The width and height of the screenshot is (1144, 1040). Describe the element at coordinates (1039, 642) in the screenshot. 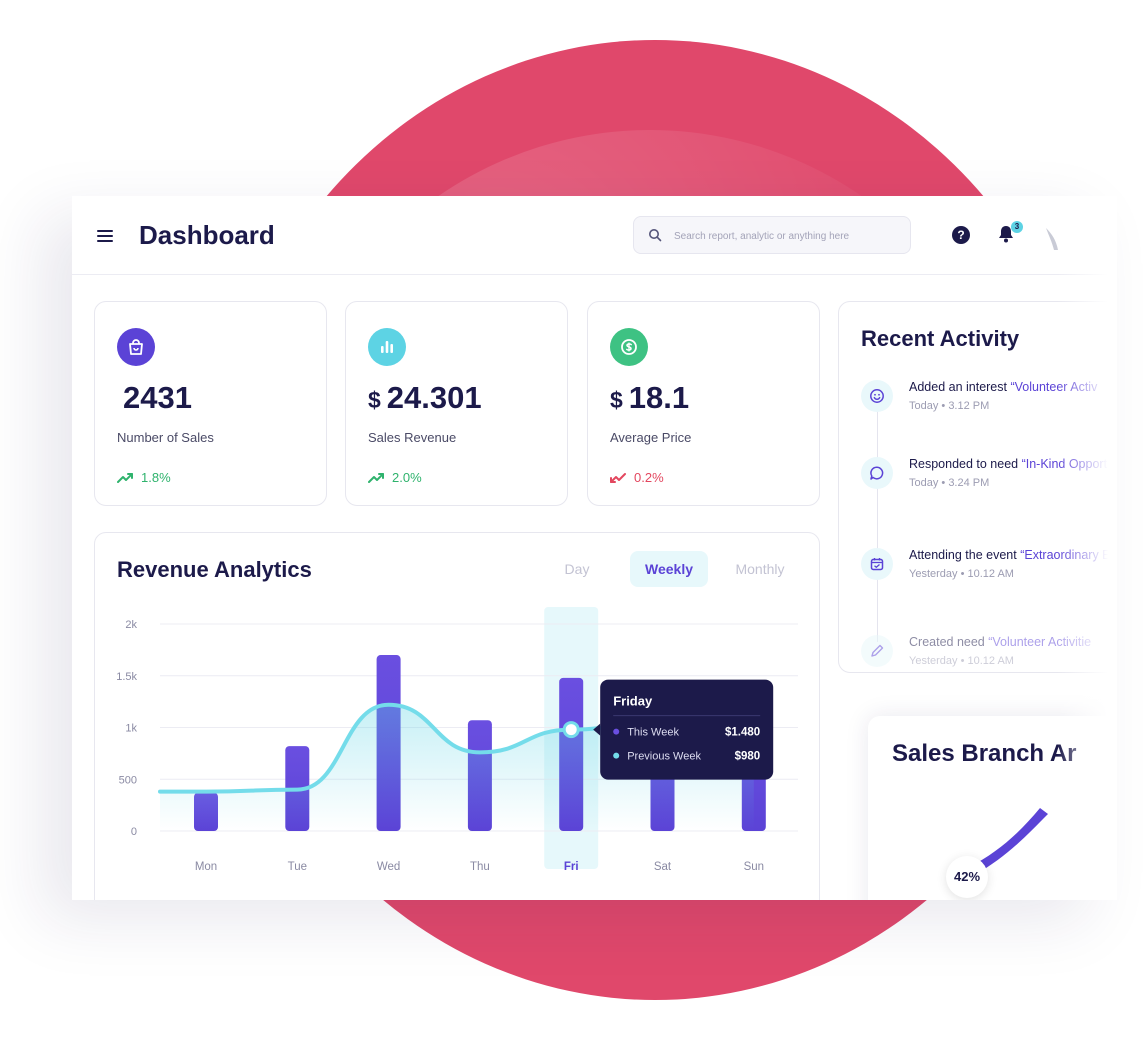

I see `activity-link: “Volunteer Activitie` at that location.